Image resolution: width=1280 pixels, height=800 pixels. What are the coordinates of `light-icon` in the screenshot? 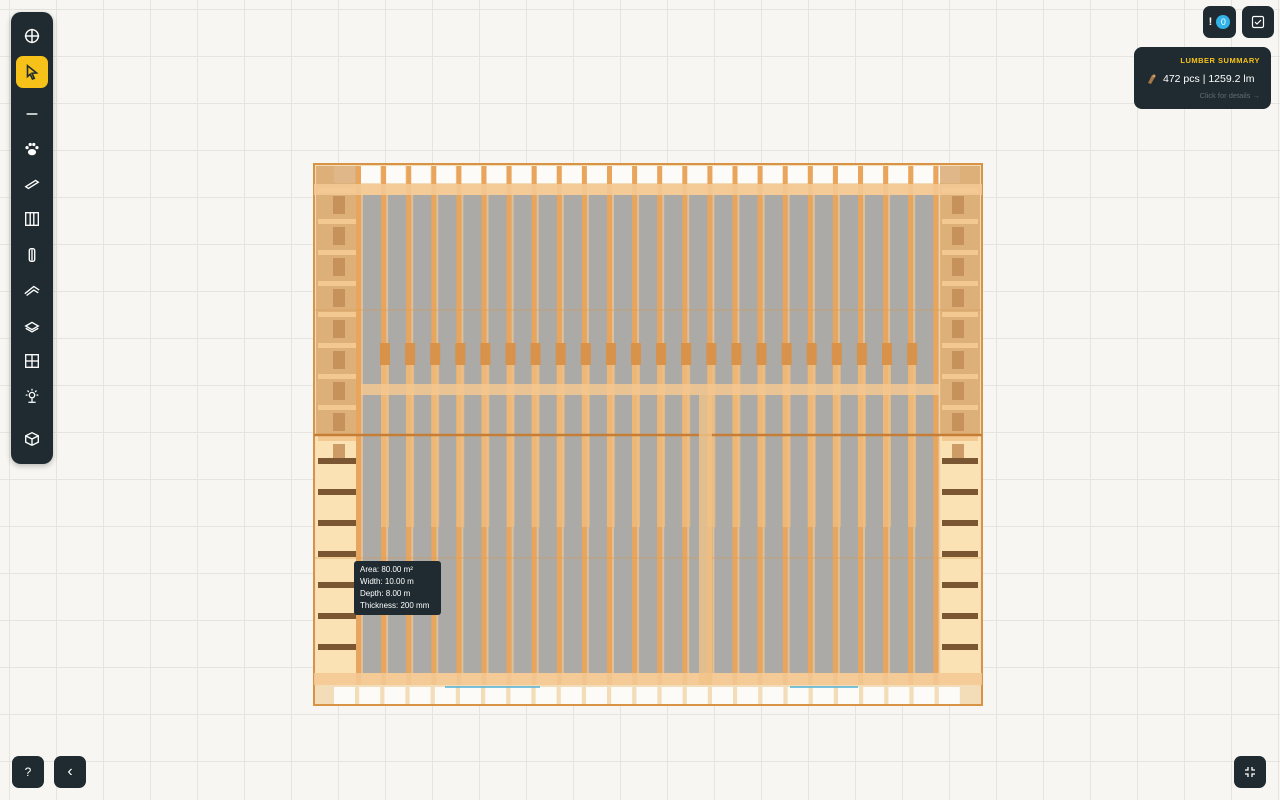 It's located at (32, 395).